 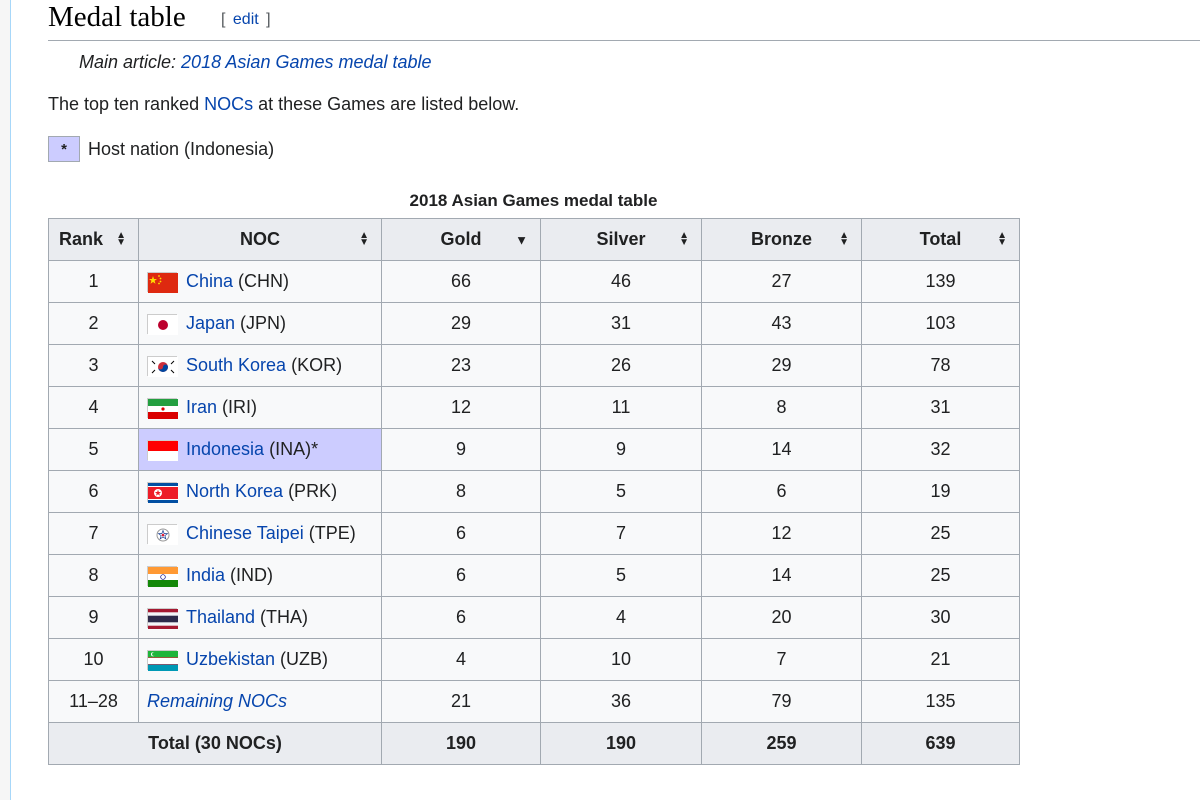 I want to click on silver-cell: 11, so click(x=621, y=407).